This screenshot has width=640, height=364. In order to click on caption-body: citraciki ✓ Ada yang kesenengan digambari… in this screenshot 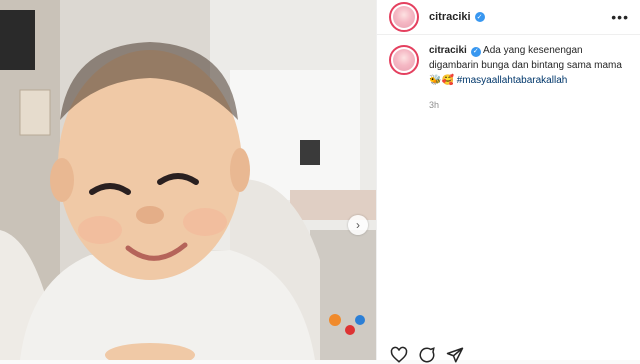, I will do `click(529, 78)`.